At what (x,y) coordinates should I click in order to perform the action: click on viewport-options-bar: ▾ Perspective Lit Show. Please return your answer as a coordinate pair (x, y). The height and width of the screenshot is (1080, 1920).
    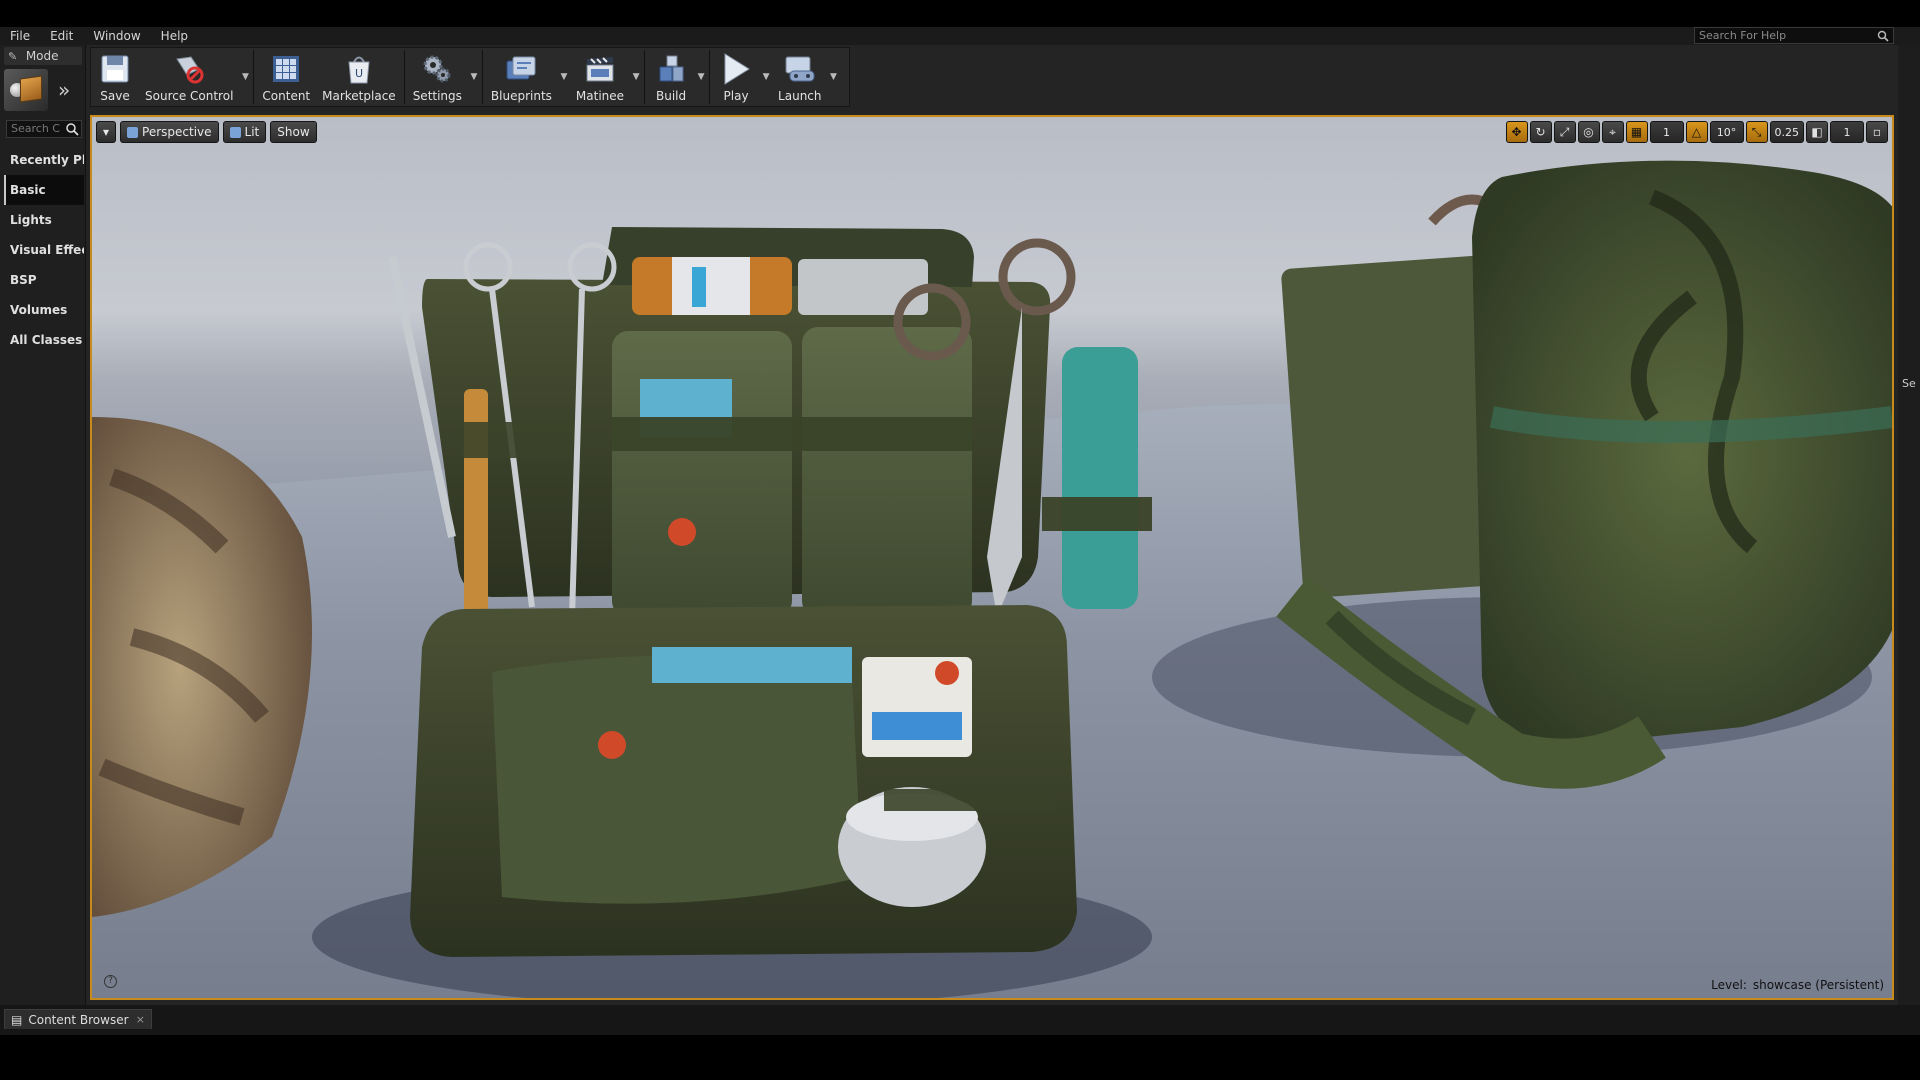
    Looking at the image, I should click on (206, 132).